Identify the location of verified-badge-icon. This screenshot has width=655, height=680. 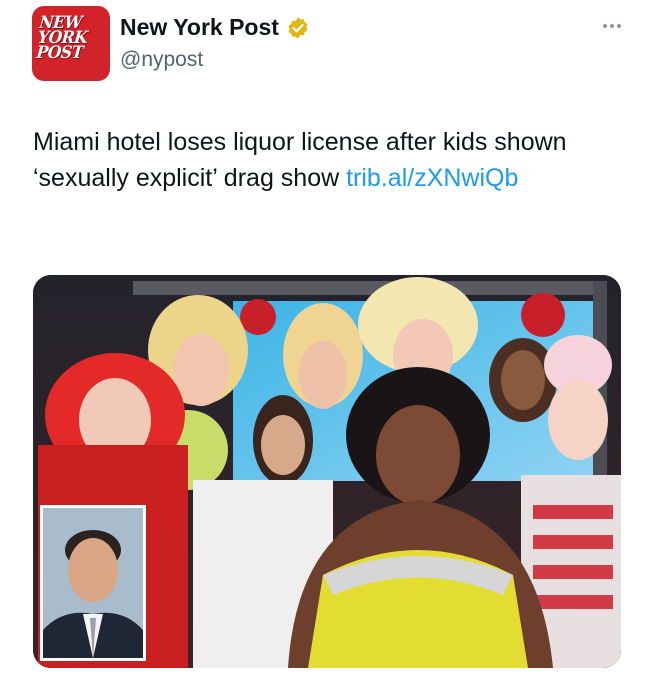
(298, 28).